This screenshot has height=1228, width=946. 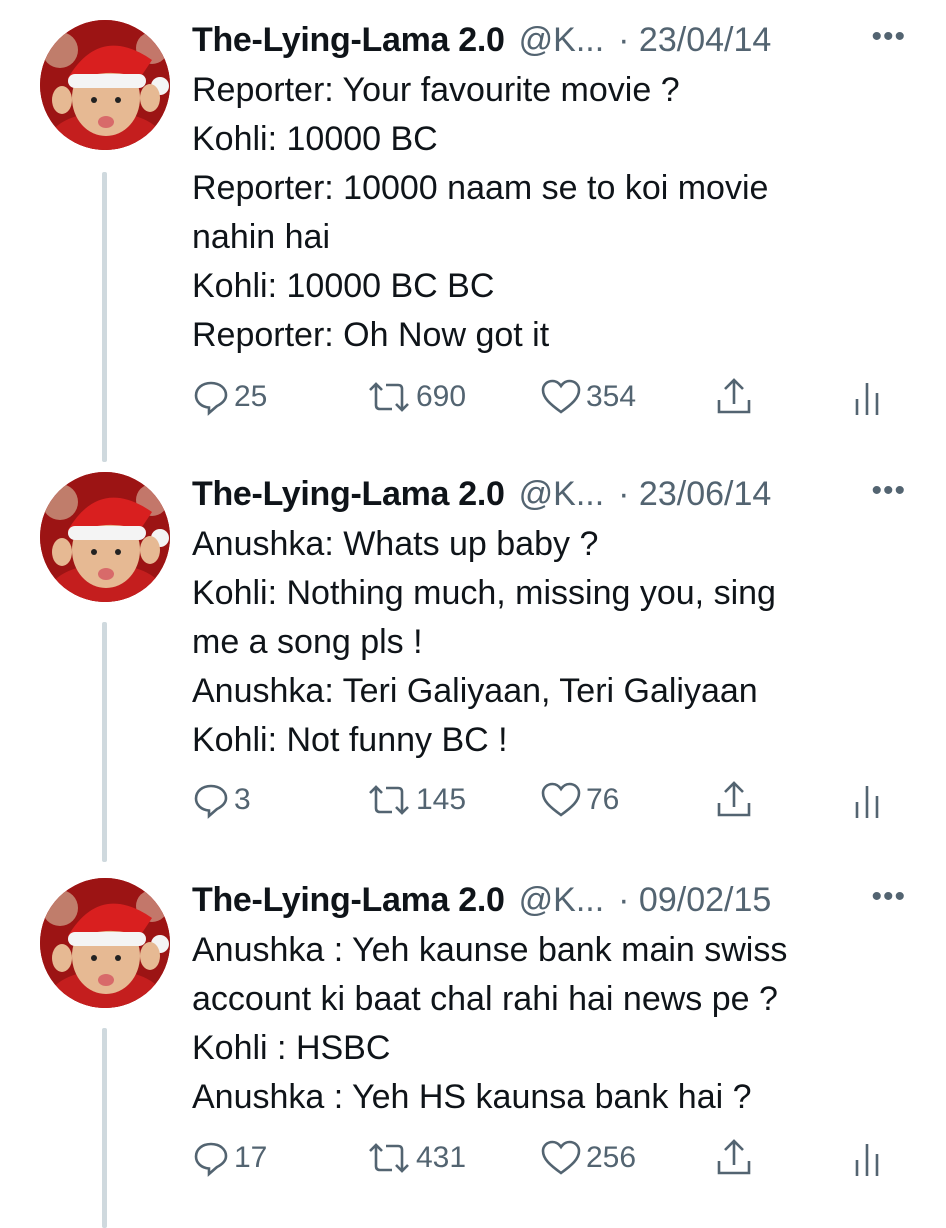 What do you see at coordinates (343, 286) in the screenshot?
I see `tweet-line: Kohli: 10000 BC BC` at bounding box center [343, 286].